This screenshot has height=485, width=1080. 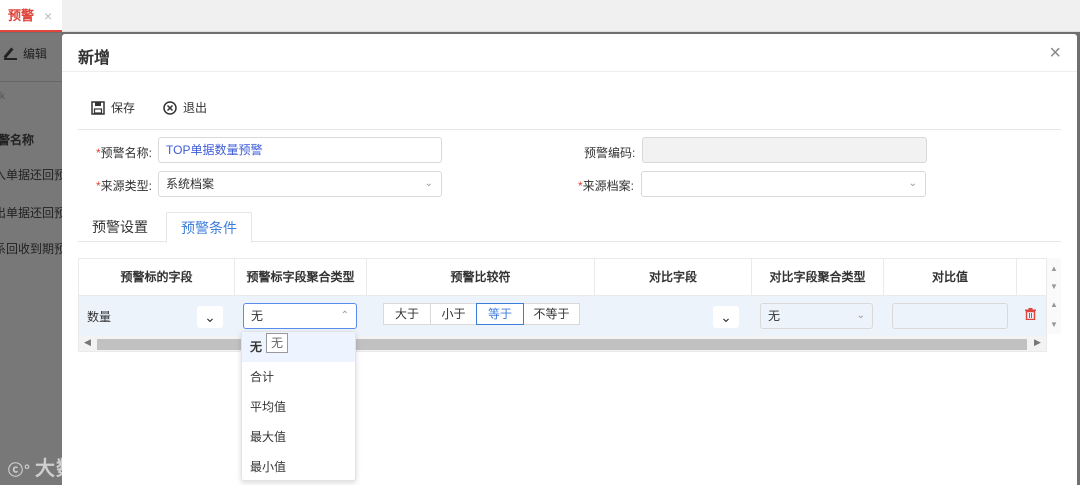 I want to click on compare-aggregate-value: 无, so click(x=774, y=316).